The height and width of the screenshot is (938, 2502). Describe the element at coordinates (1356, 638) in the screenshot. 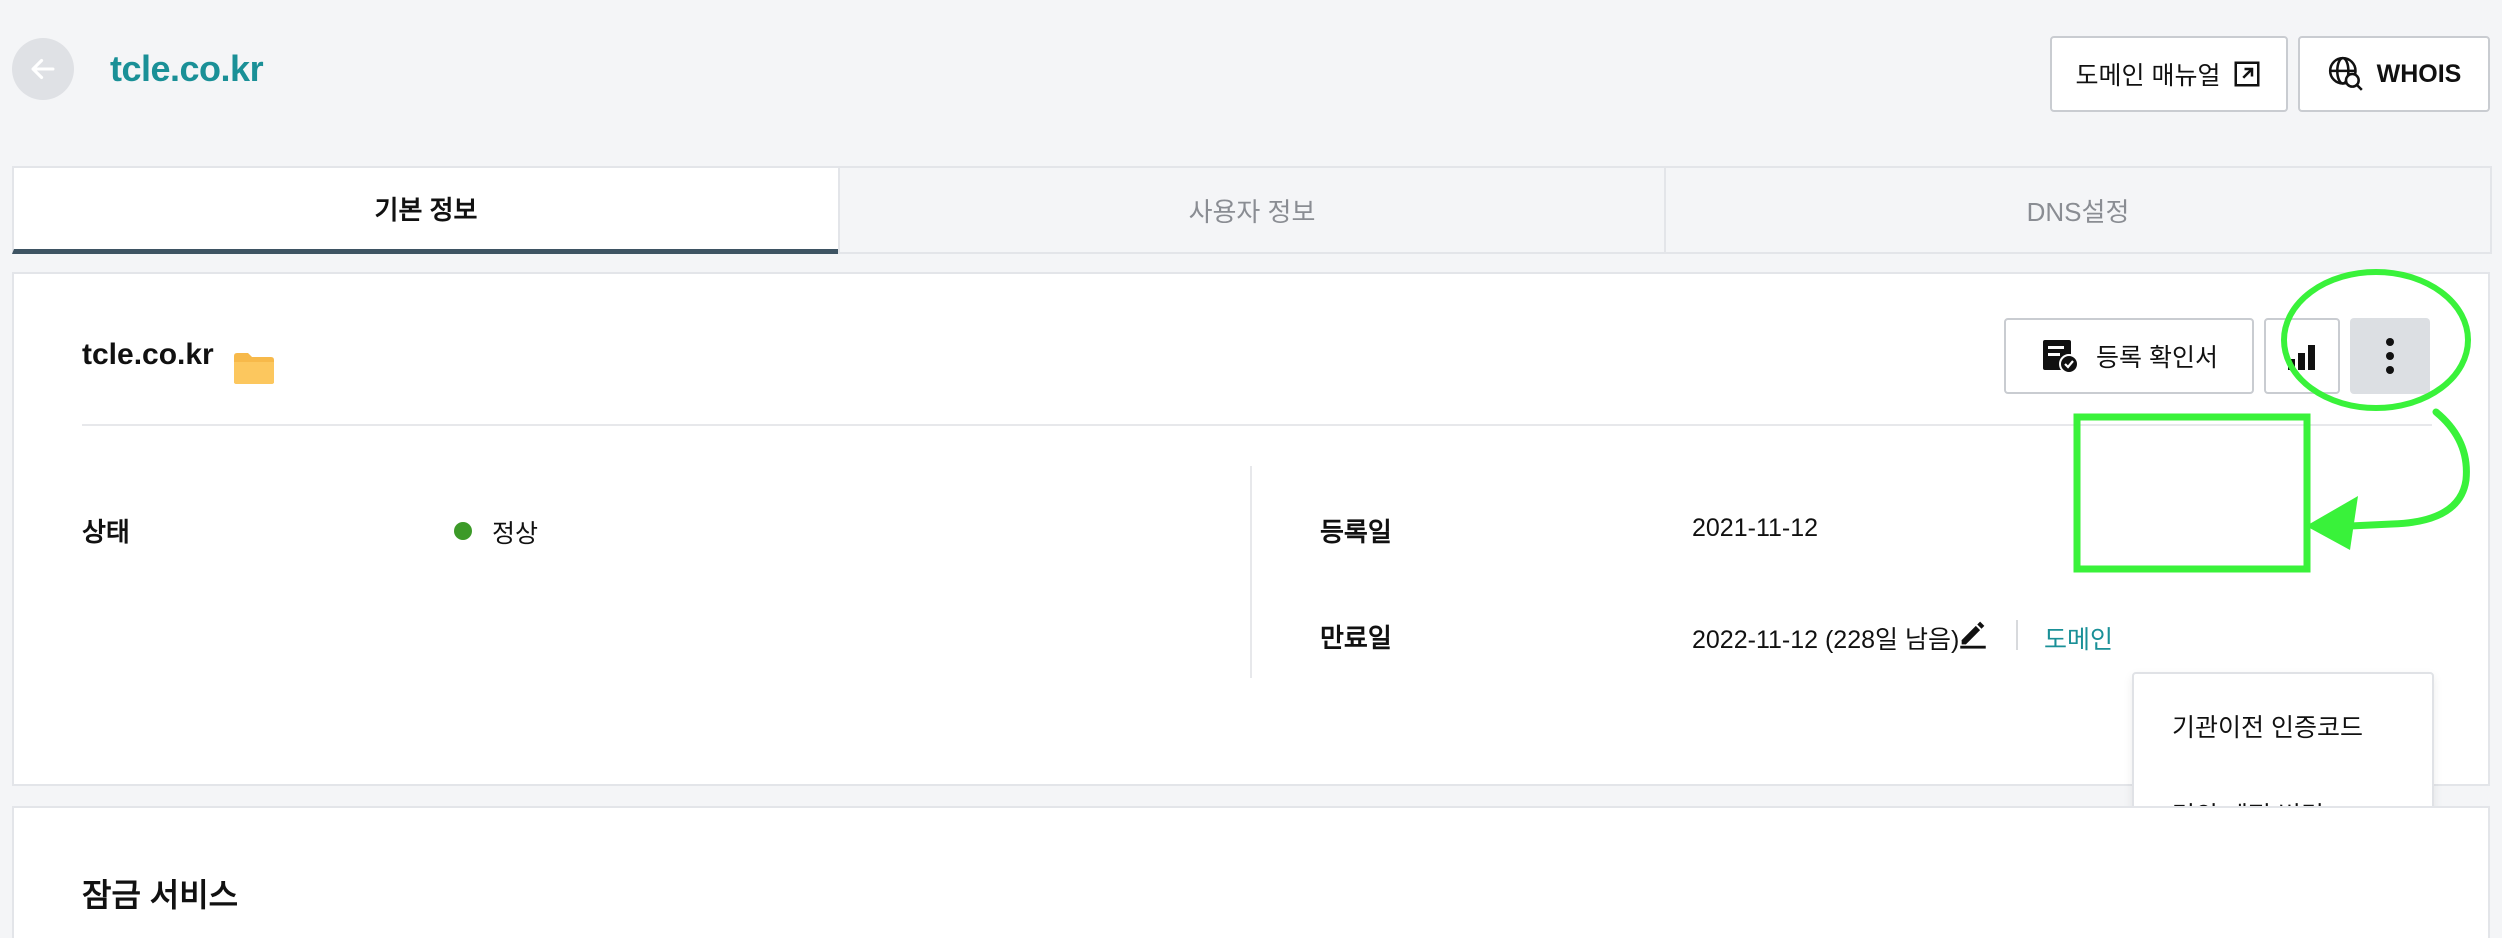

I see `expiry-date-label: 만료일` at that location.